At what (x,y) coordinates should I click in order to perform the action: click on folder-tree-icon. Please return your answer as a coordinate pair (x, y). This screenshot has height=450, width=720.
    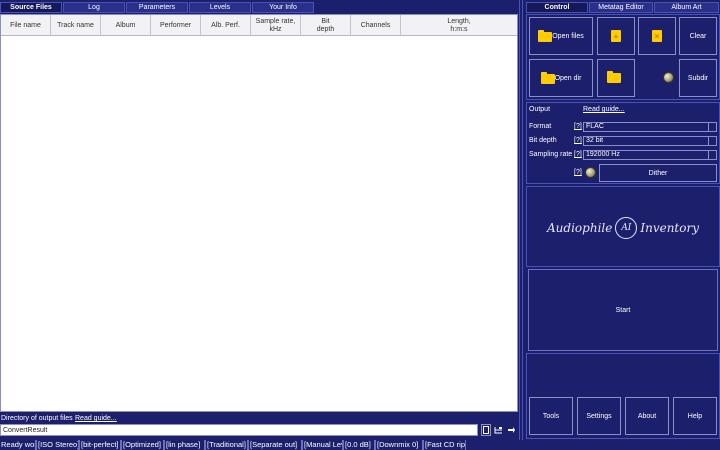
    Looking at the image, I should click on (498, 430).